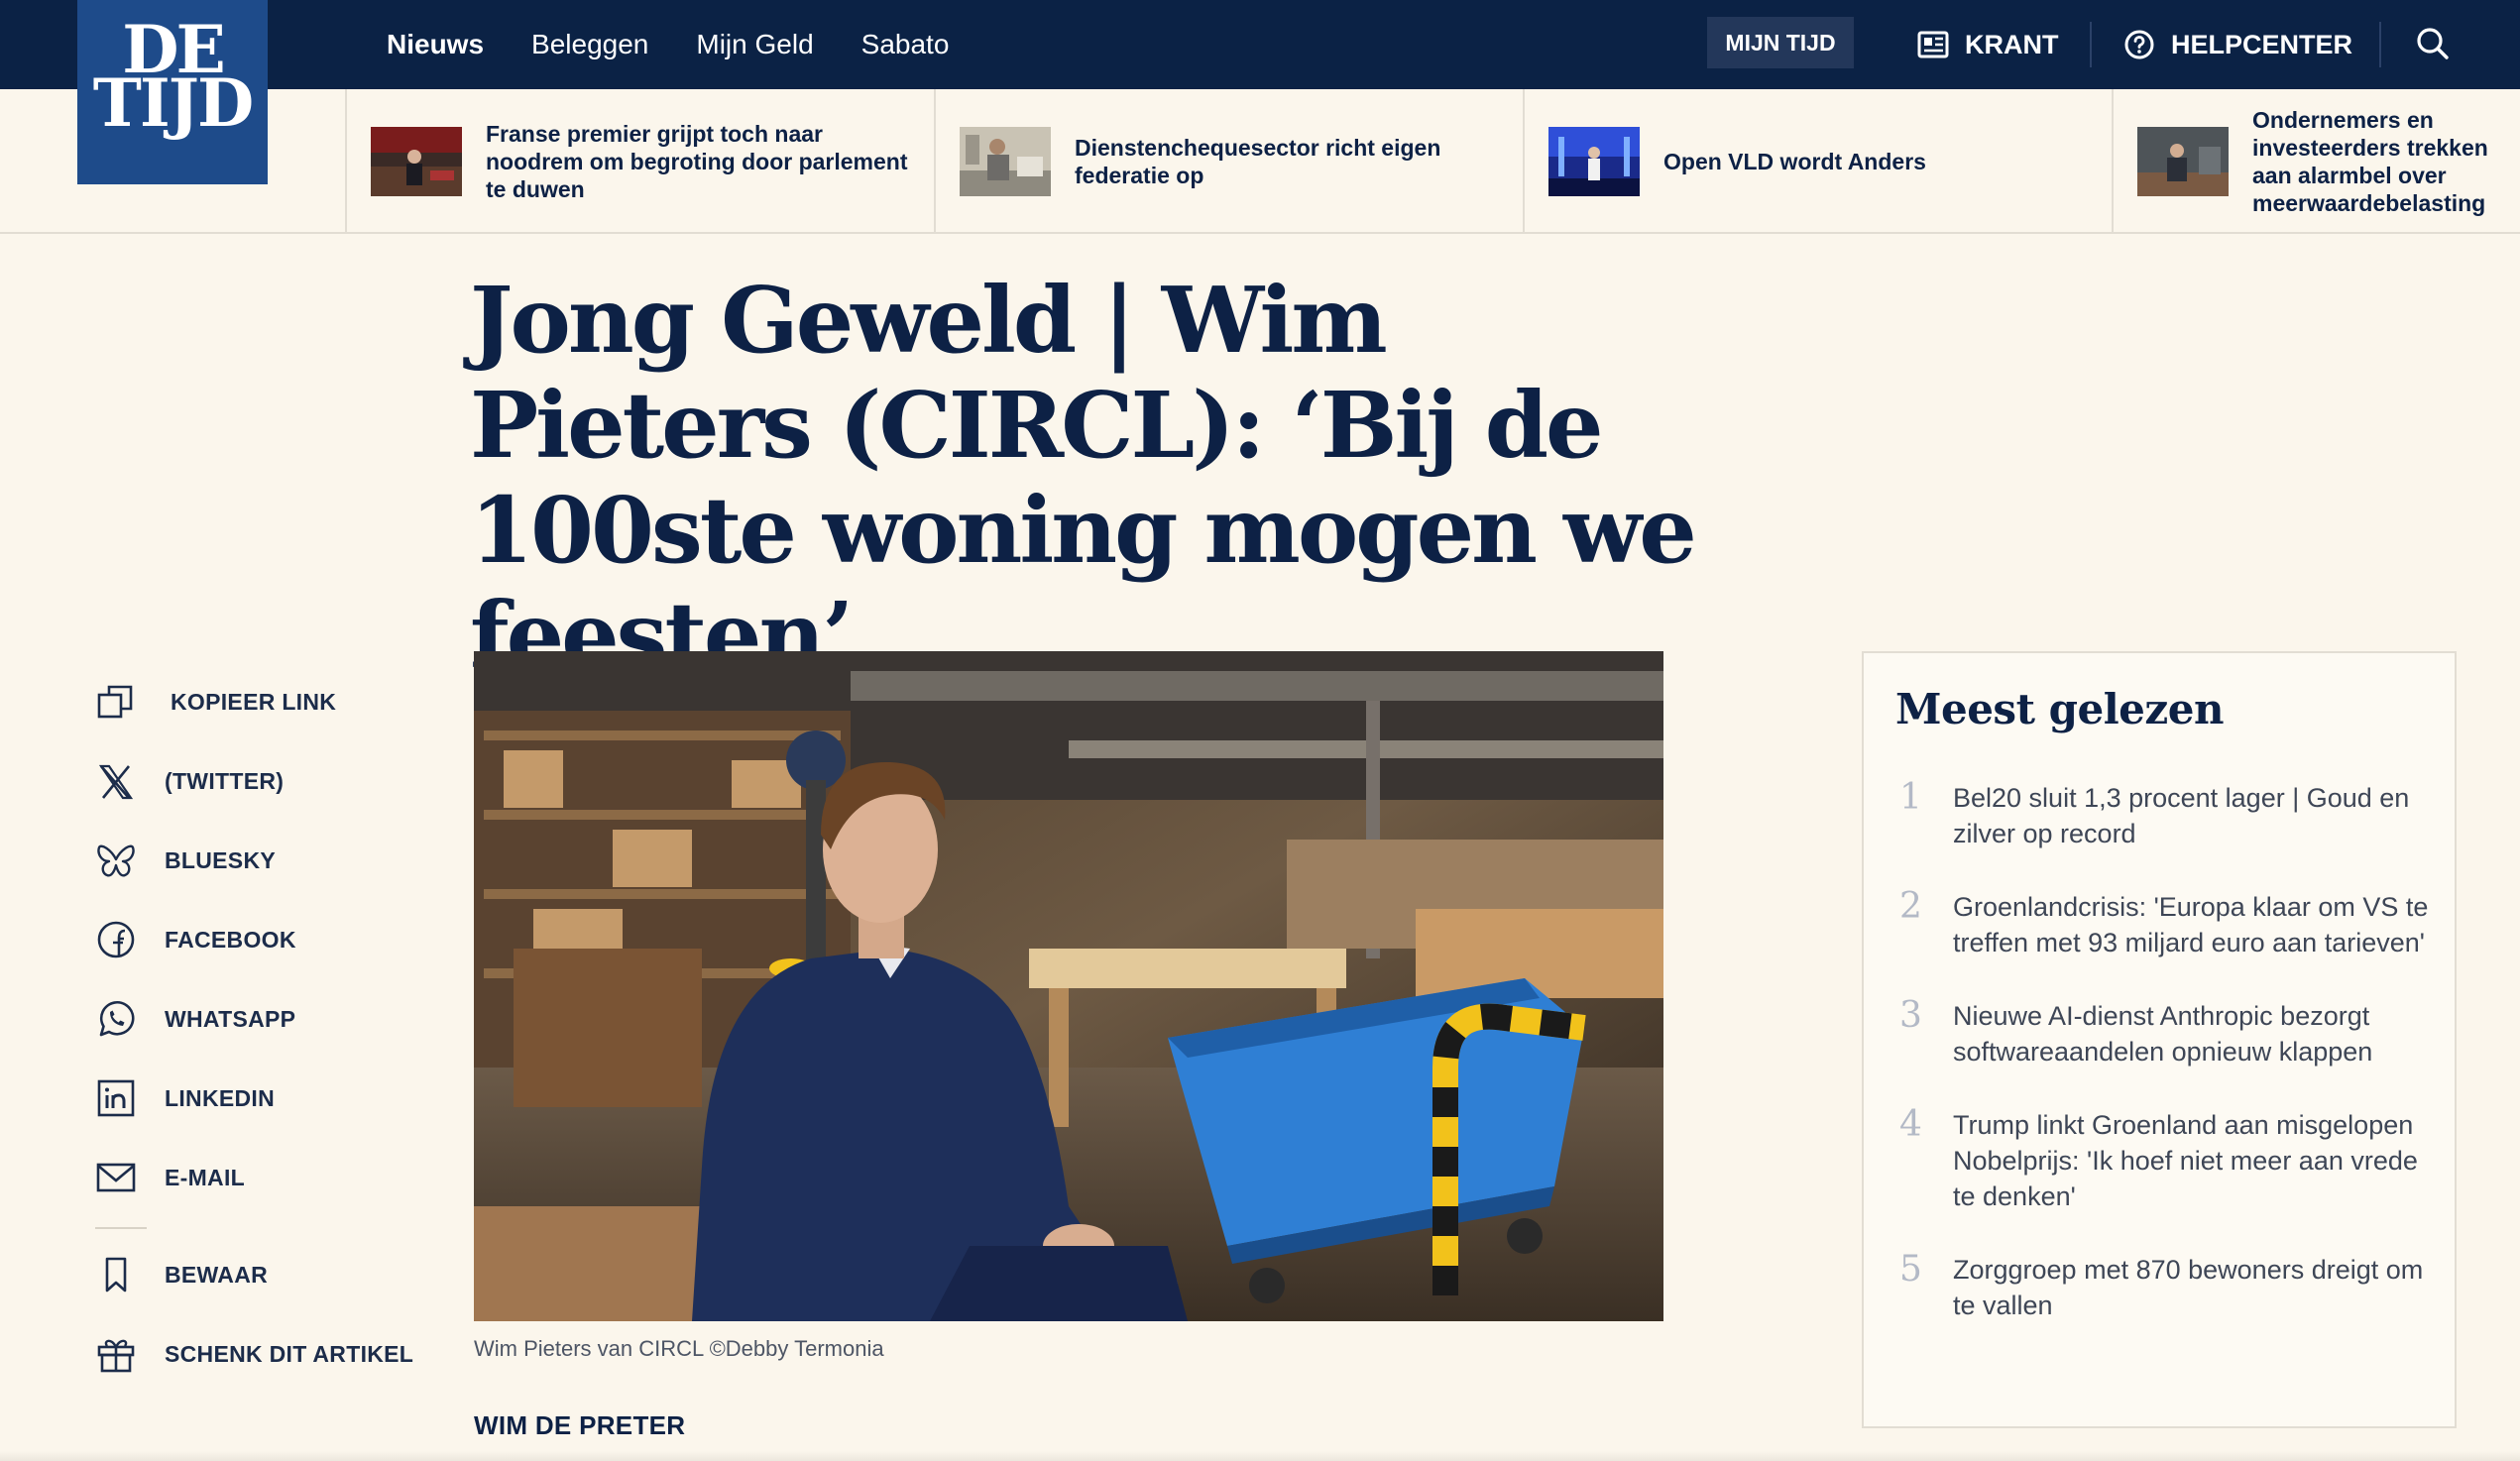 This screenshot has width=2520, height=1461. I want to click on headline-text: Open VLD wordt Anders, so click(1794, 161).